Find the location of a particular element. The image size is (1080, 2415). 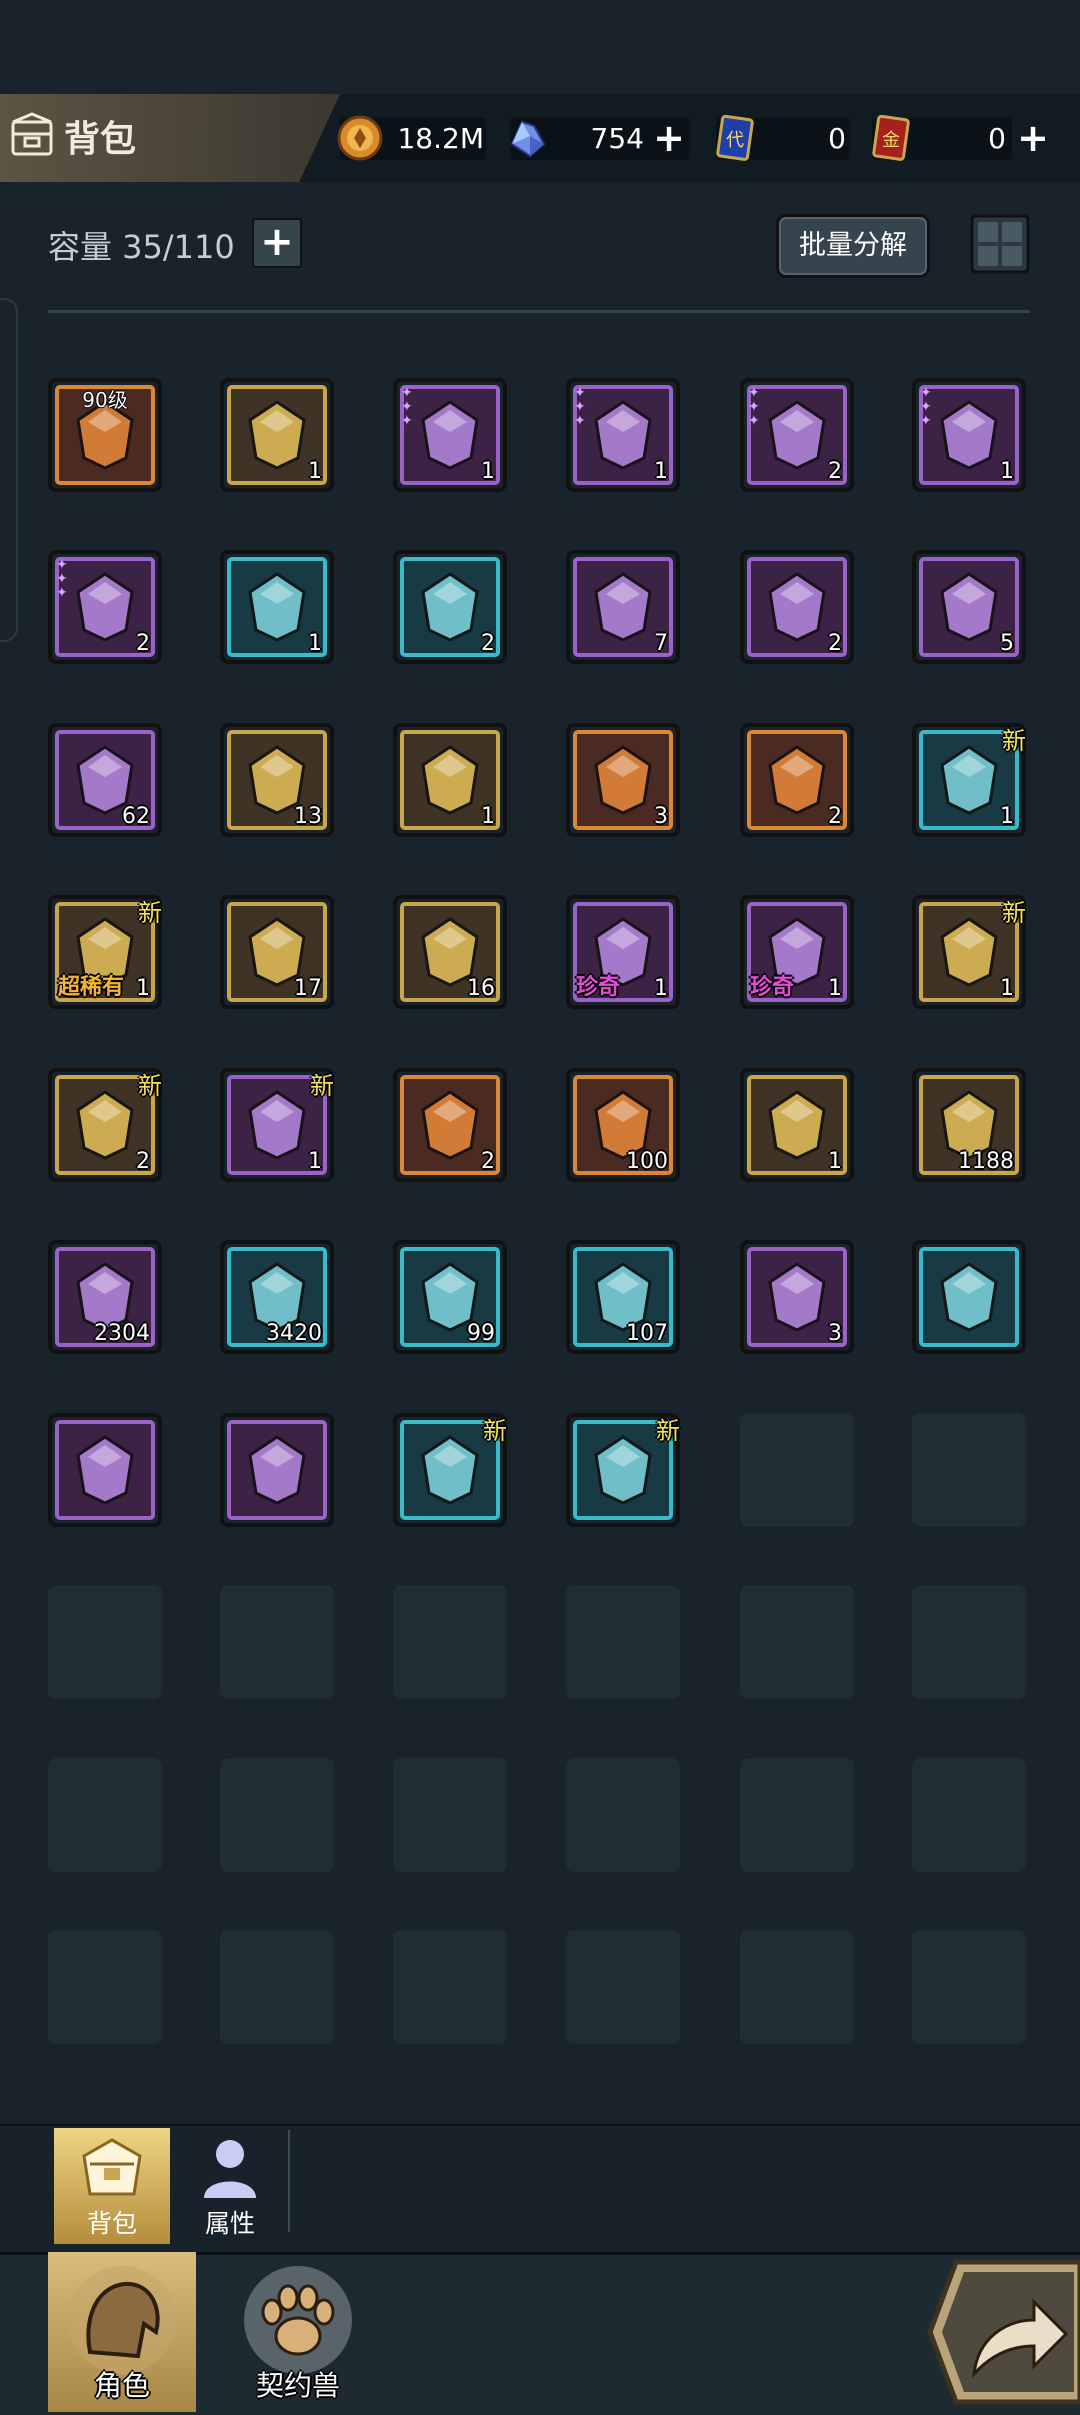

red-card-value: 0 is located at coordinates (997, 138).